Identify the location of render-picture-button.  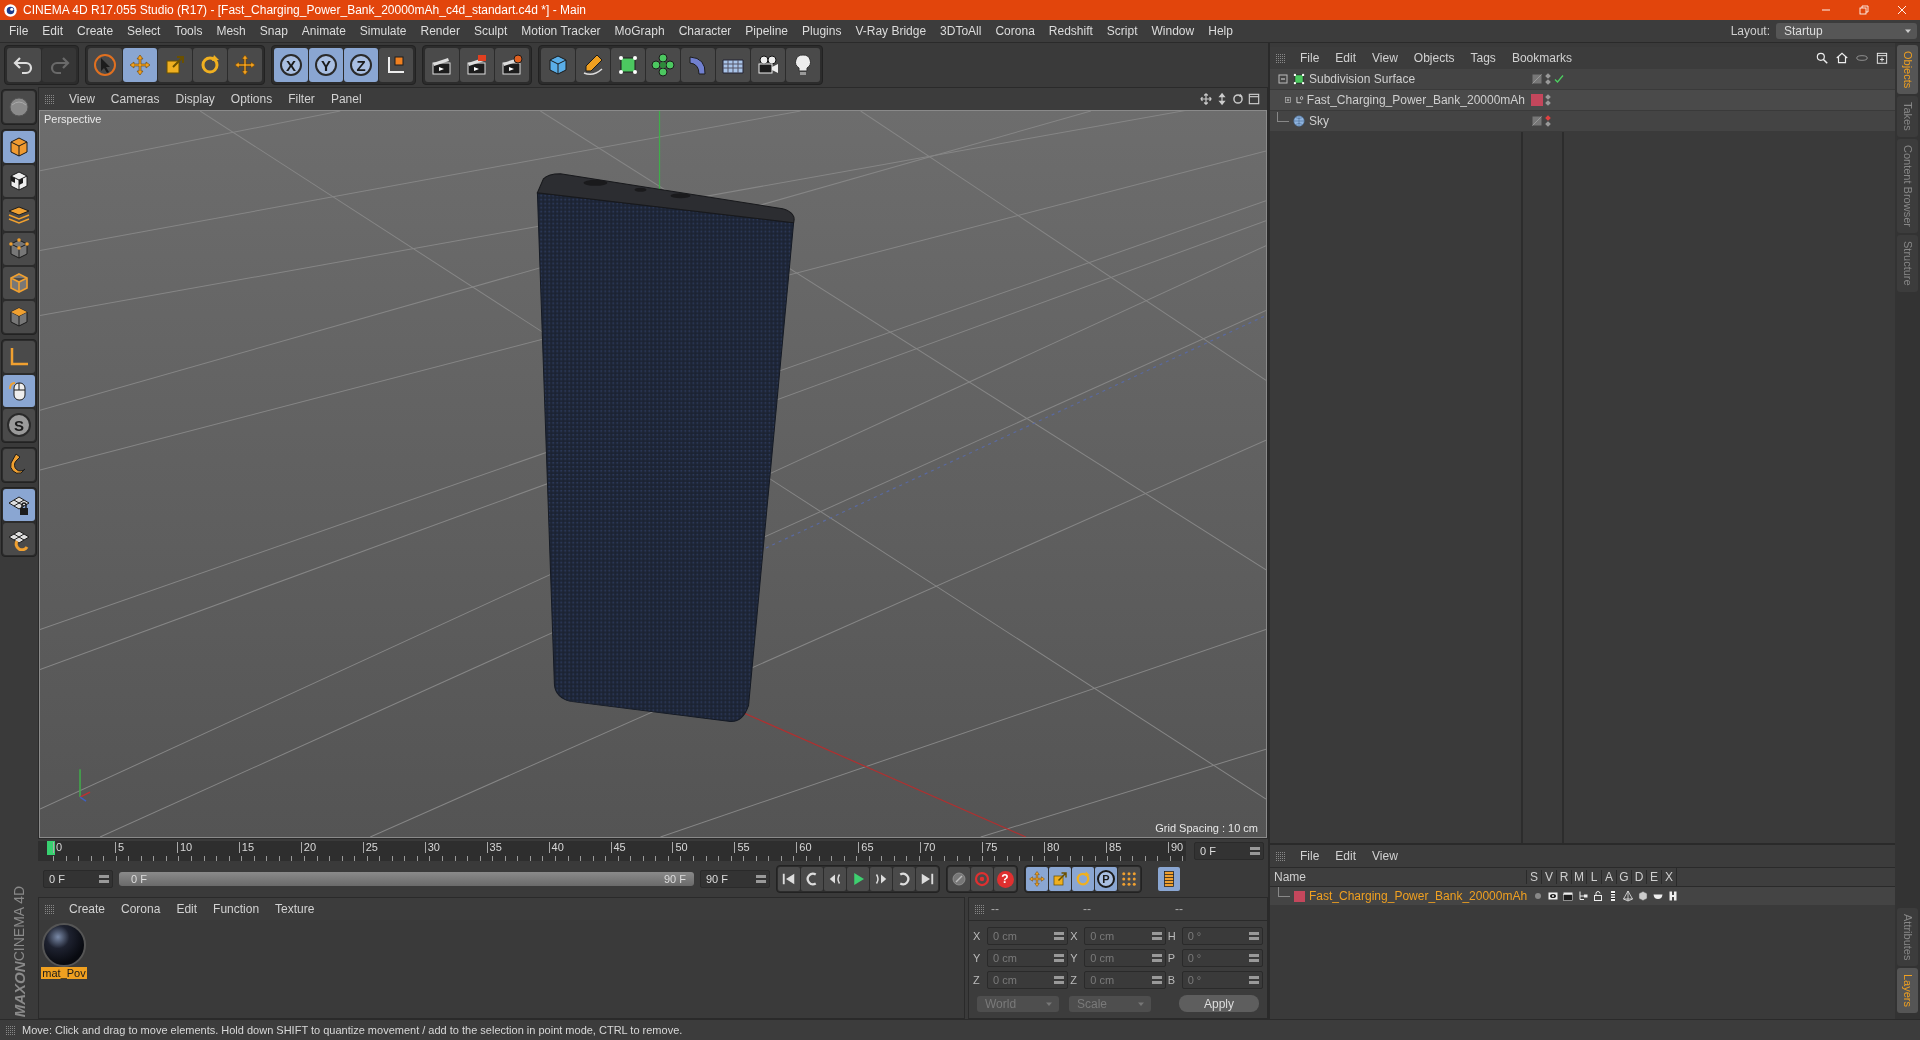
(477, 65).